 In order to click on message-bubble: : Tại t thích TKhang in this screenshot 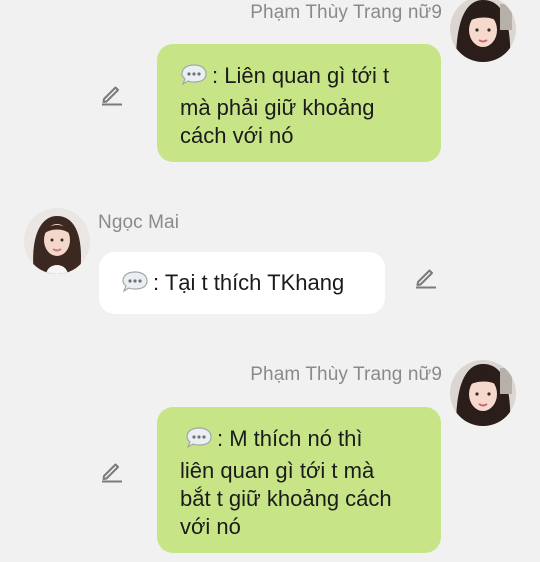, I will do `click(242, 283)`.